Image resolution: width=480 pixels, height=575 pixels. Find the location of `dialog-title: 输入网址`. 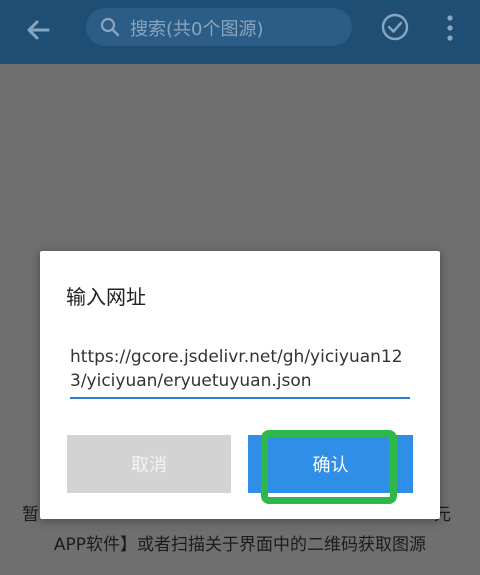

dialog-title: 输入网址 is located at coordinates (106, 297).